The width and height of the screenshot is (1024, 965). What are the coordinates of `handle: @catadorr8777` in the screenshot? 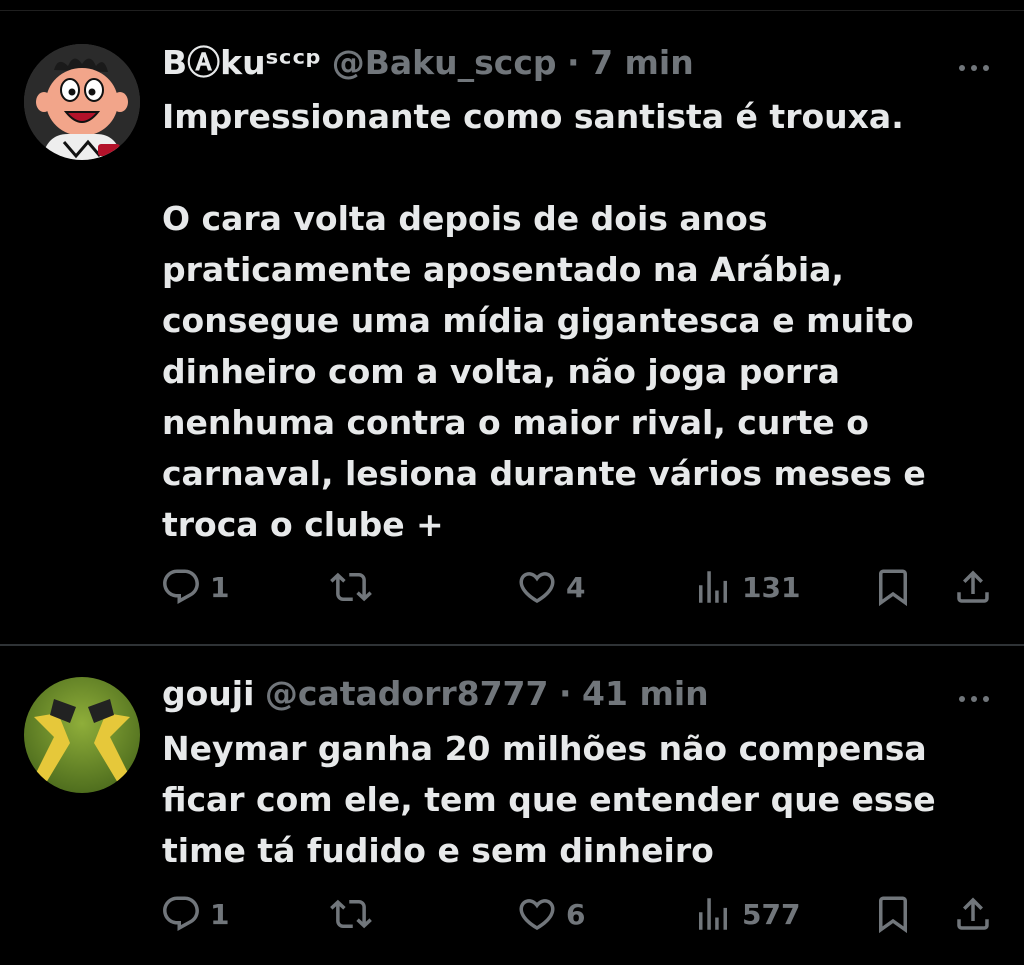 It's located at (407, 693).